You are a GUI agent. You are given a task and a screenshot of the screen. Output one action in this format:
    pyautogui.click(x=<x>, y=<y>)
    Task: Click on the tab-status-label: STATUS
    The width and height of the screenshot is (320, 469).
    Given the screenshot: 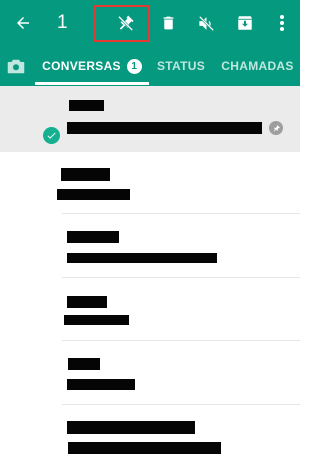 What is the action you would take?
    pyautogui.click(x=181, y=66)
    